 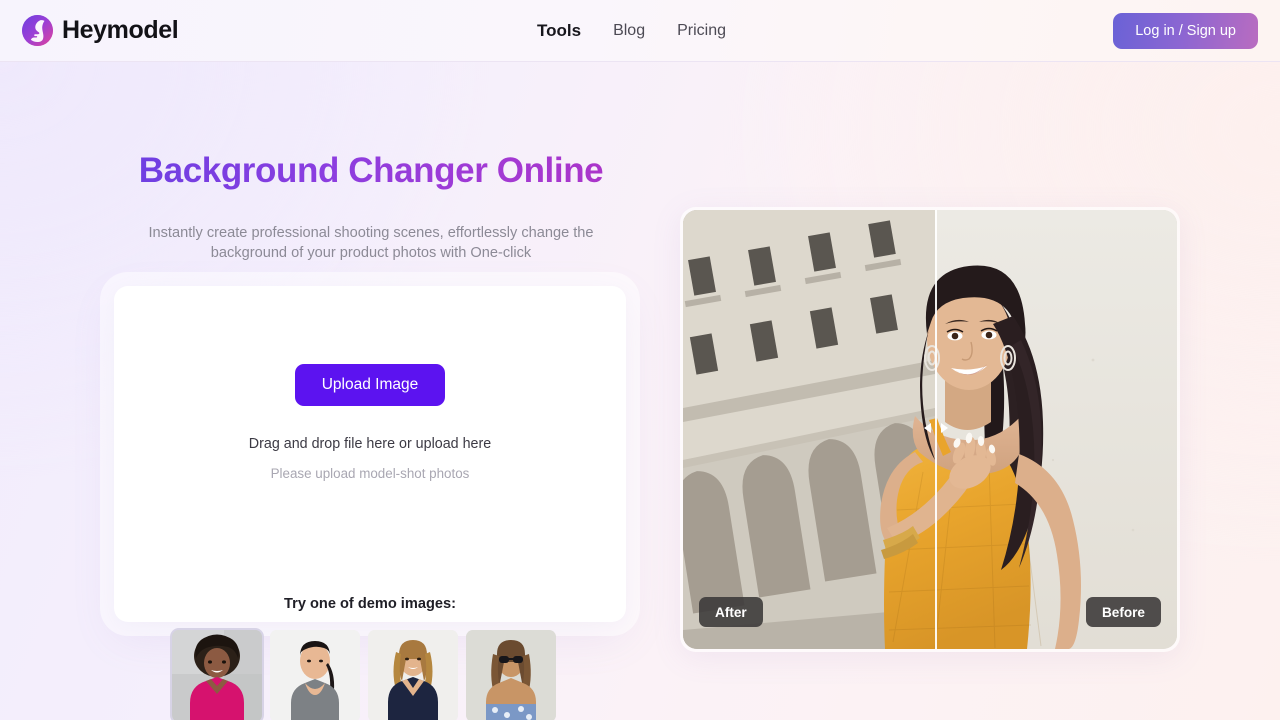 I want to click on main-nav: Tools Blog Pricing, so click(x=631, y=31).